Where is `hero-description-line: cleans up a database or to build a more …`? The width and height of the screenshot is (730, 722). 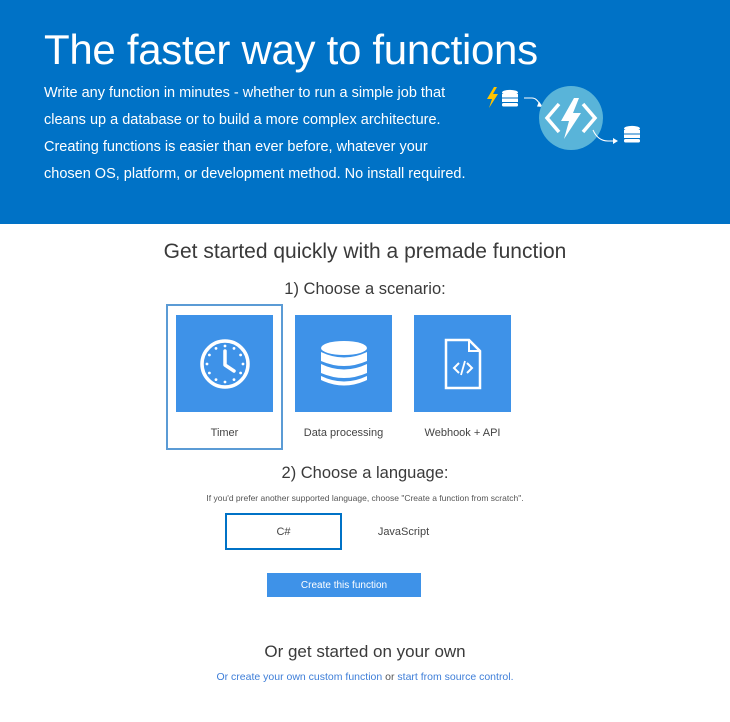 hero-description-line: cleans up a database or to build a more … is located at coordinates (242, 120).